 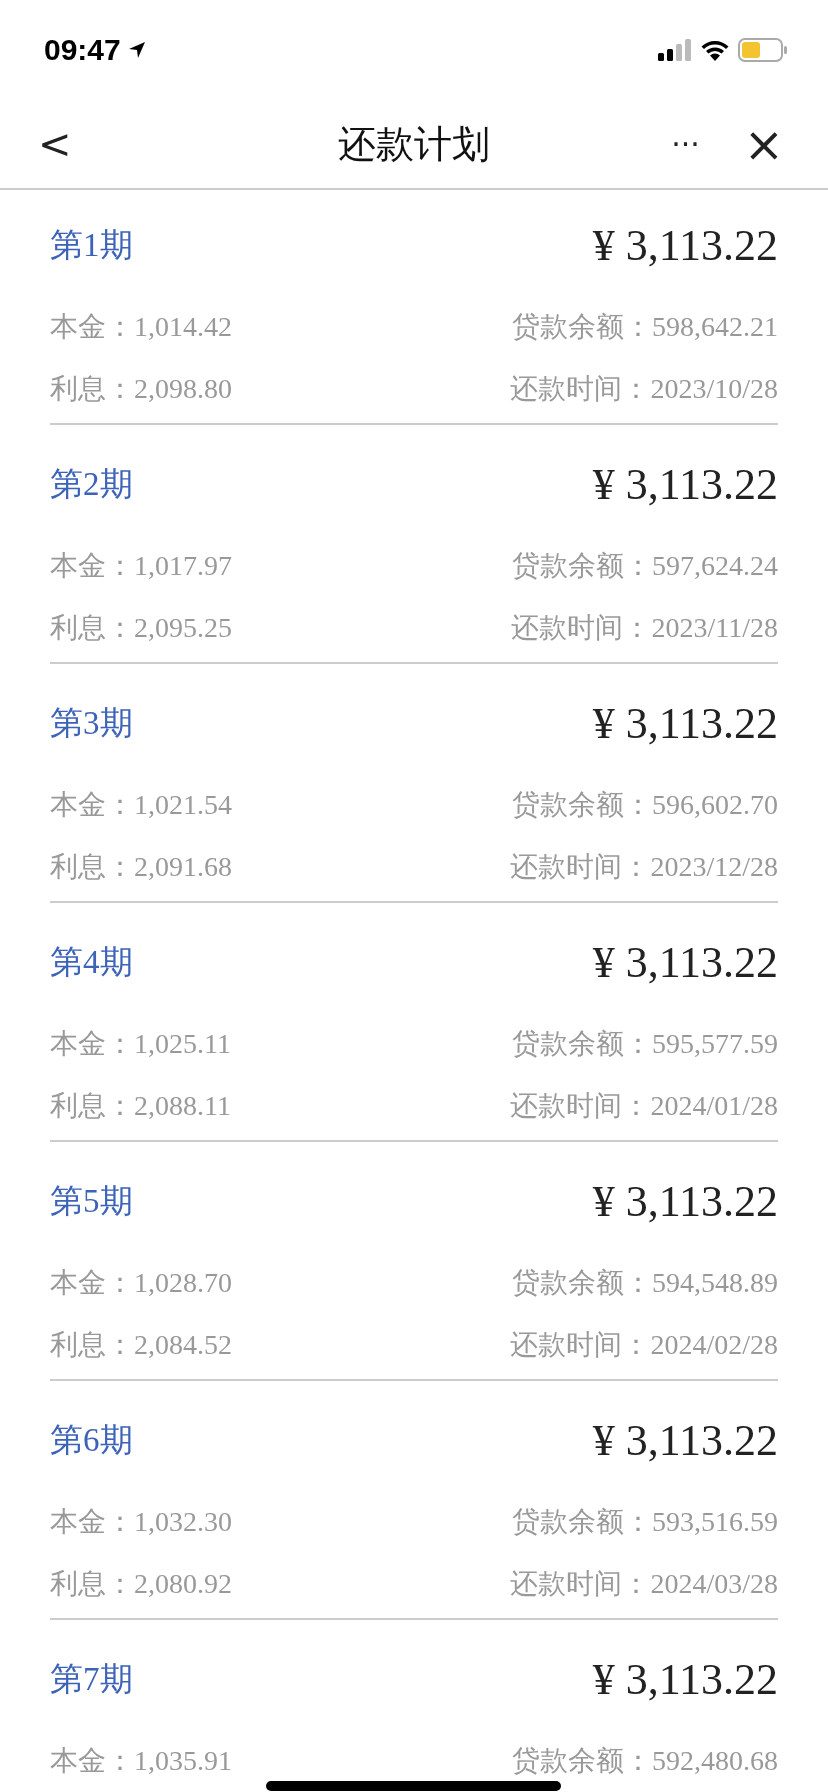 I want to click on interest-text: 利息：2,088.11, so click(x=140, y=1106).